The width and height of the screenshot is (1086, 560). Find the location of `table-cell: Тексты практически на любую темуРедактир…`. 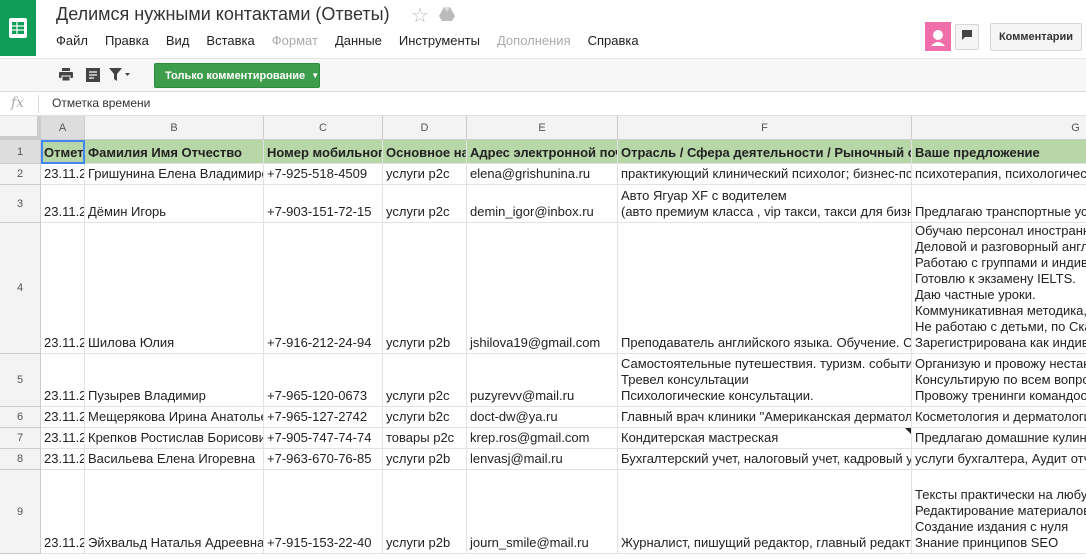

table-cell: Тексты практически на любую темуРедактир… is located at coordinates (999, 512).